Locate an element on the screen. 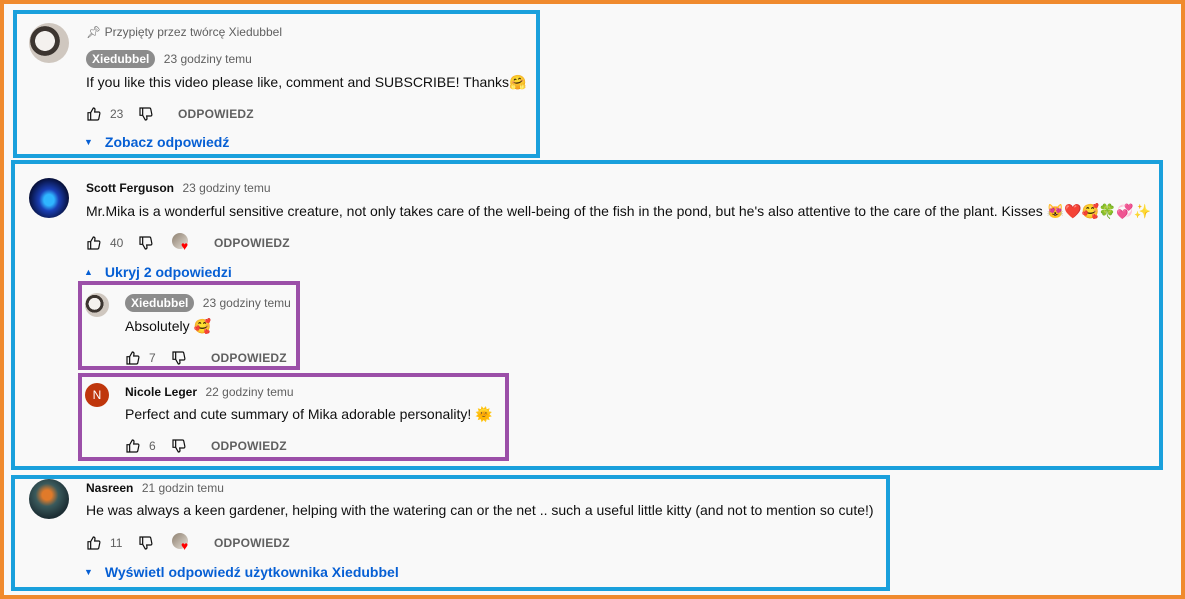  reply-time: 22 godziny temu is located at coordinates (249, 392).